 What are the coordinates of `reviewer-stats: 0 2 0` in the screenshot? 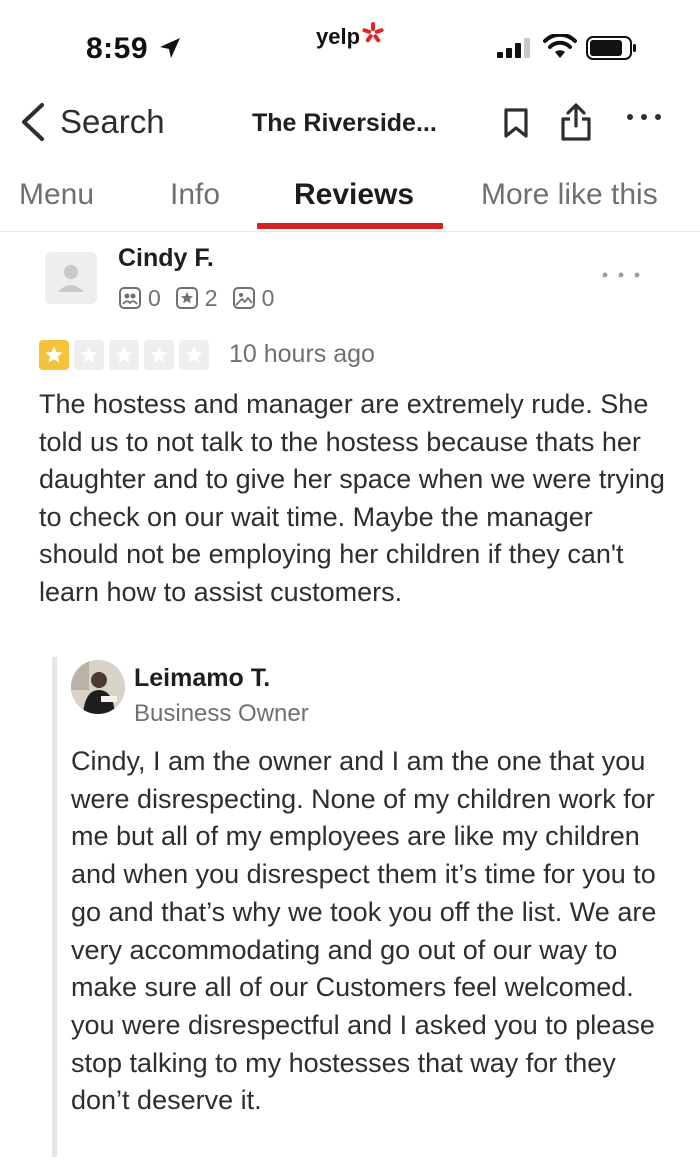 It's located at (203, 298).